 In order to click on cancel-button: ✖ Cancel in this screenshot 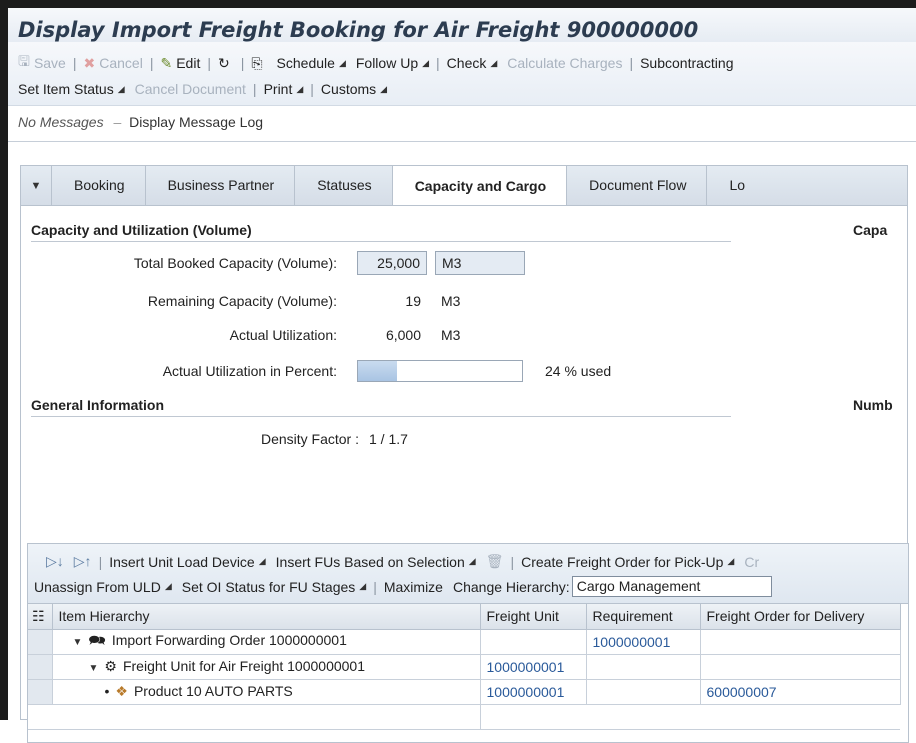, I will do `click(113, 63)`.